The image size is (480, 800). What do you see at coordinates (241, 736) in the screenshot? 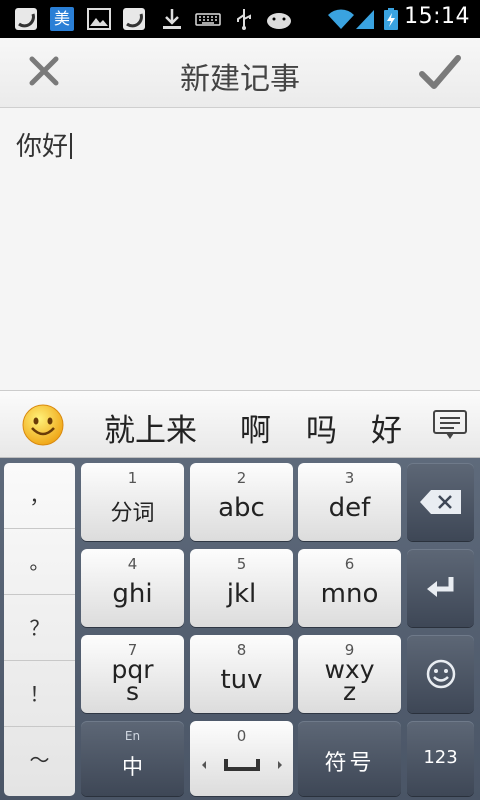
I see `key-number: 0` at bounding box center [241, 736].